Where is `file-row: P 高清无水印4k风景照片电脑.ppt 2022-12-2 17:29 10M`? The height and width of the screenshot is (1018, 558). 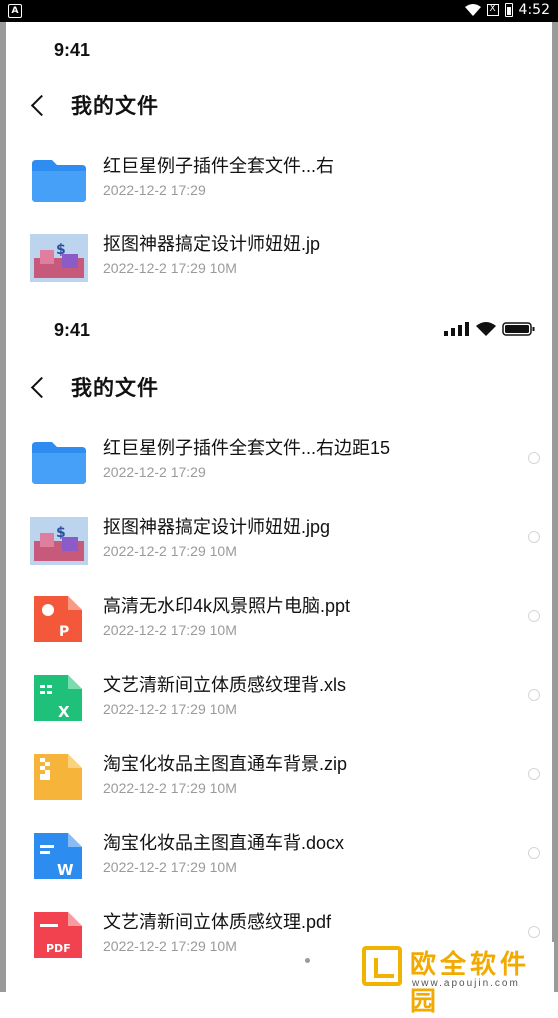
file-row: P 高清无水印4k风景照片电脑.ppt 2022-12-2 17:29 10M is located at coordinates (285, 619).